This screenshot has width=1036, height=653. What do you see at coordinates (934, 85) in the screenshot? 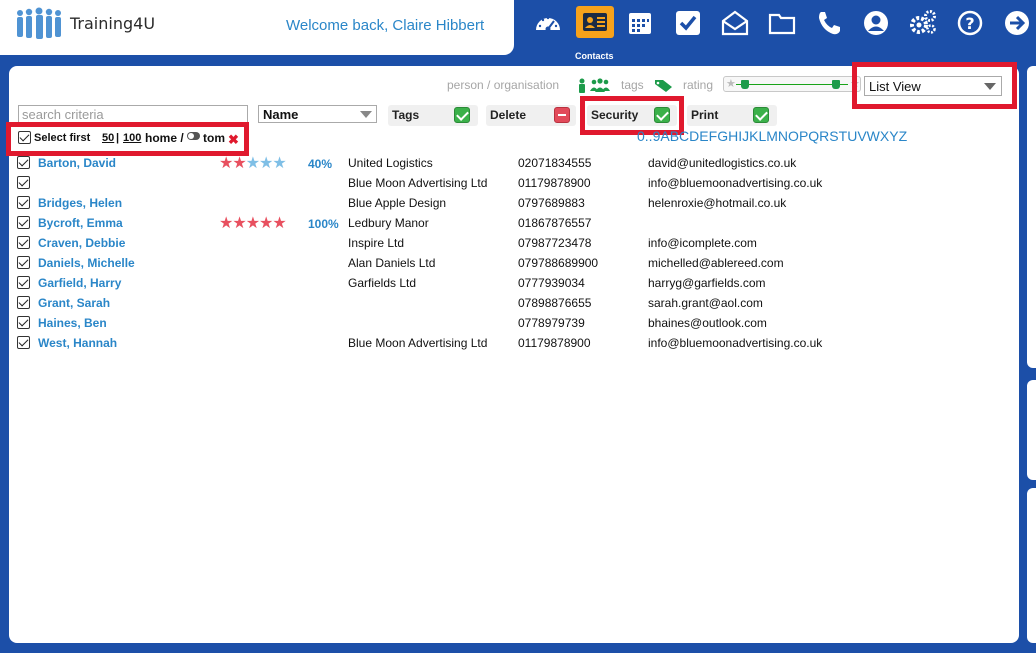
I see `highlight-box-view` at bounding box center [934, 85].